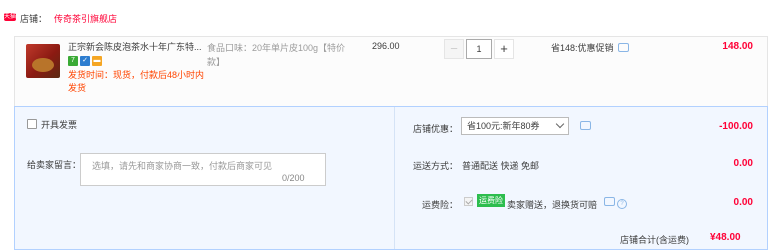 The image size is (768, 250). I want to click on chevron-down-icon, so click(560, 124).